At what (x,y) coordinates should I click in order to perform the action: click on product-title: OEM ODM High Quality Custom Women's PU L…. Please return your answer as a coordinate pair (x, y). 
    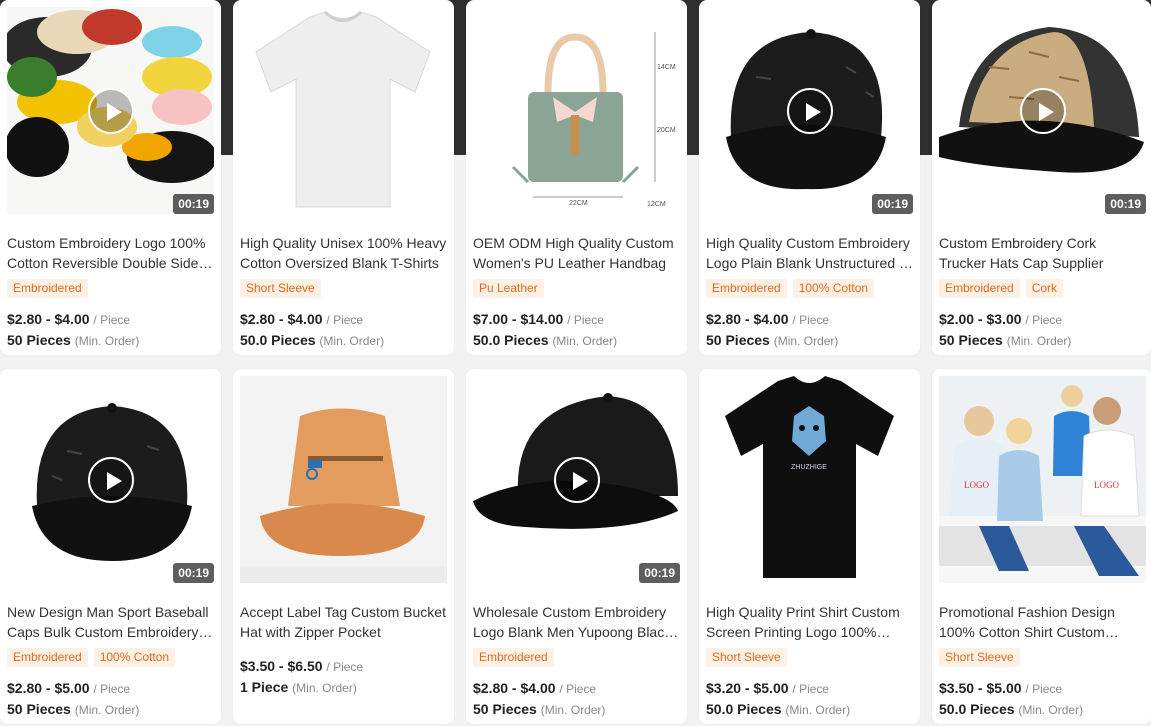
    Looking at the image, I should click on (576, 253).